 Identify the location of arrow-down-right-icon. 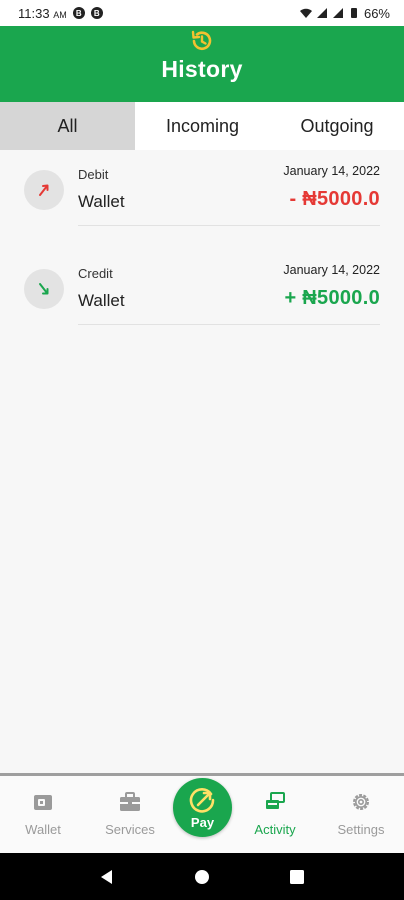
(44, 289).